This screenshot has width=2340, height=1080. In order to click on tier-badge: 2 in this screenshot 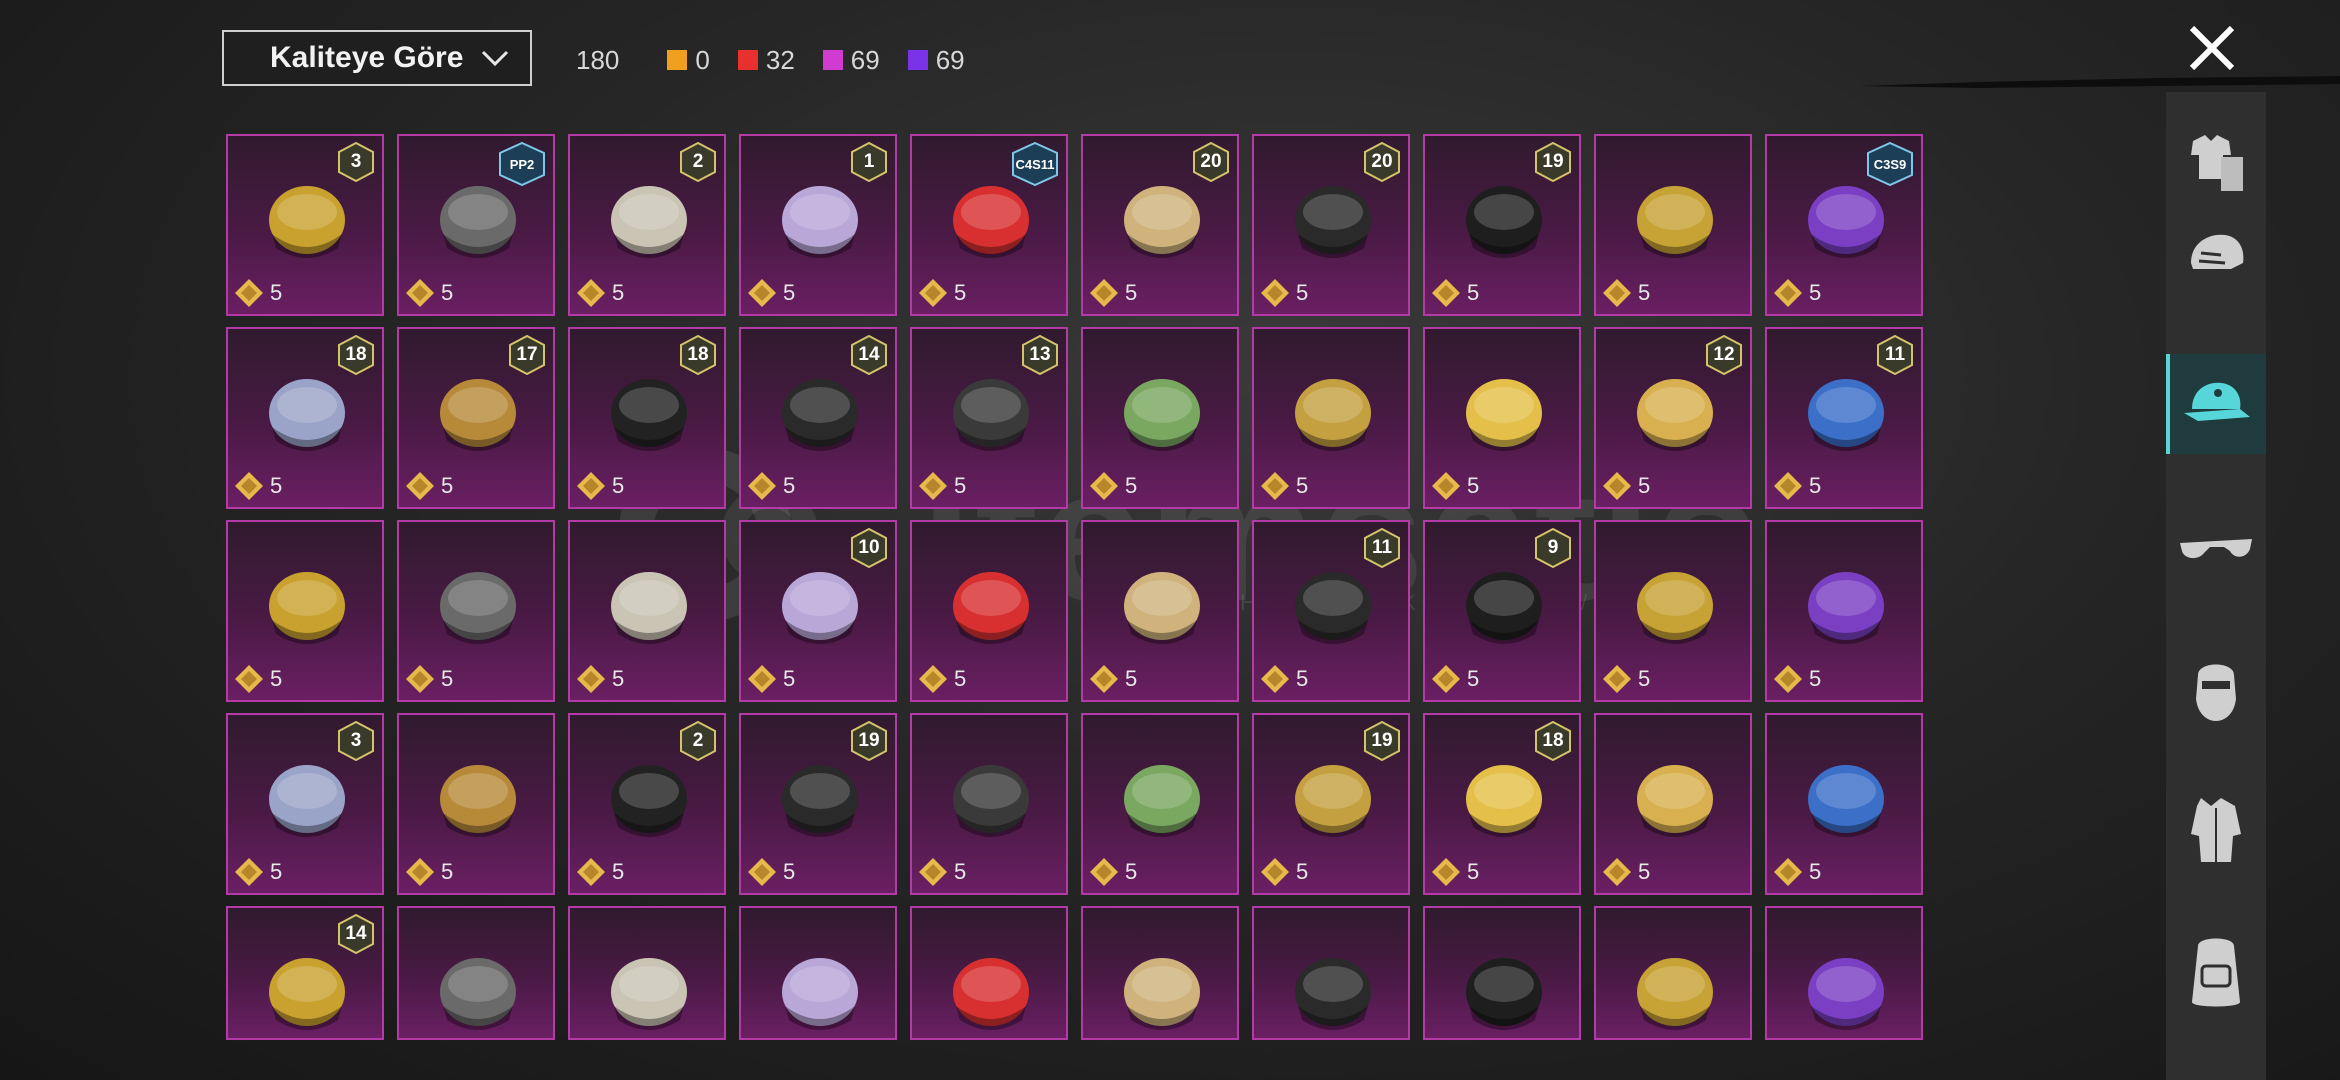, I will do `click(698, 741)`.